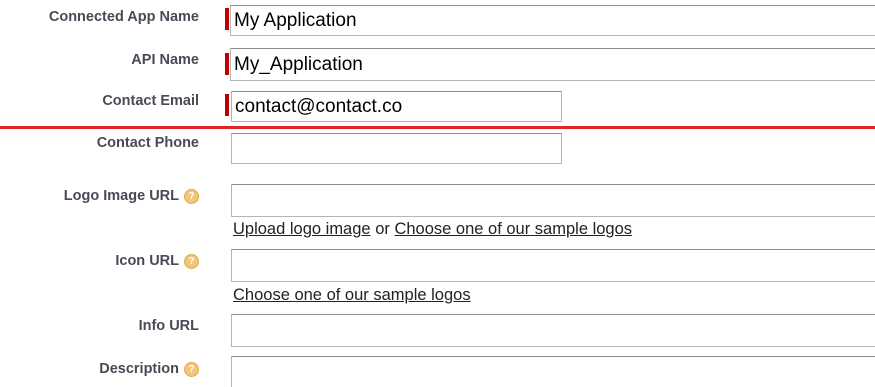 The height and width of the screenshot is (387, 875). What do you see at coordinates (552, 20) in the screenshot?
I see `connected-app-name-input` at bounding box center [552, 20].